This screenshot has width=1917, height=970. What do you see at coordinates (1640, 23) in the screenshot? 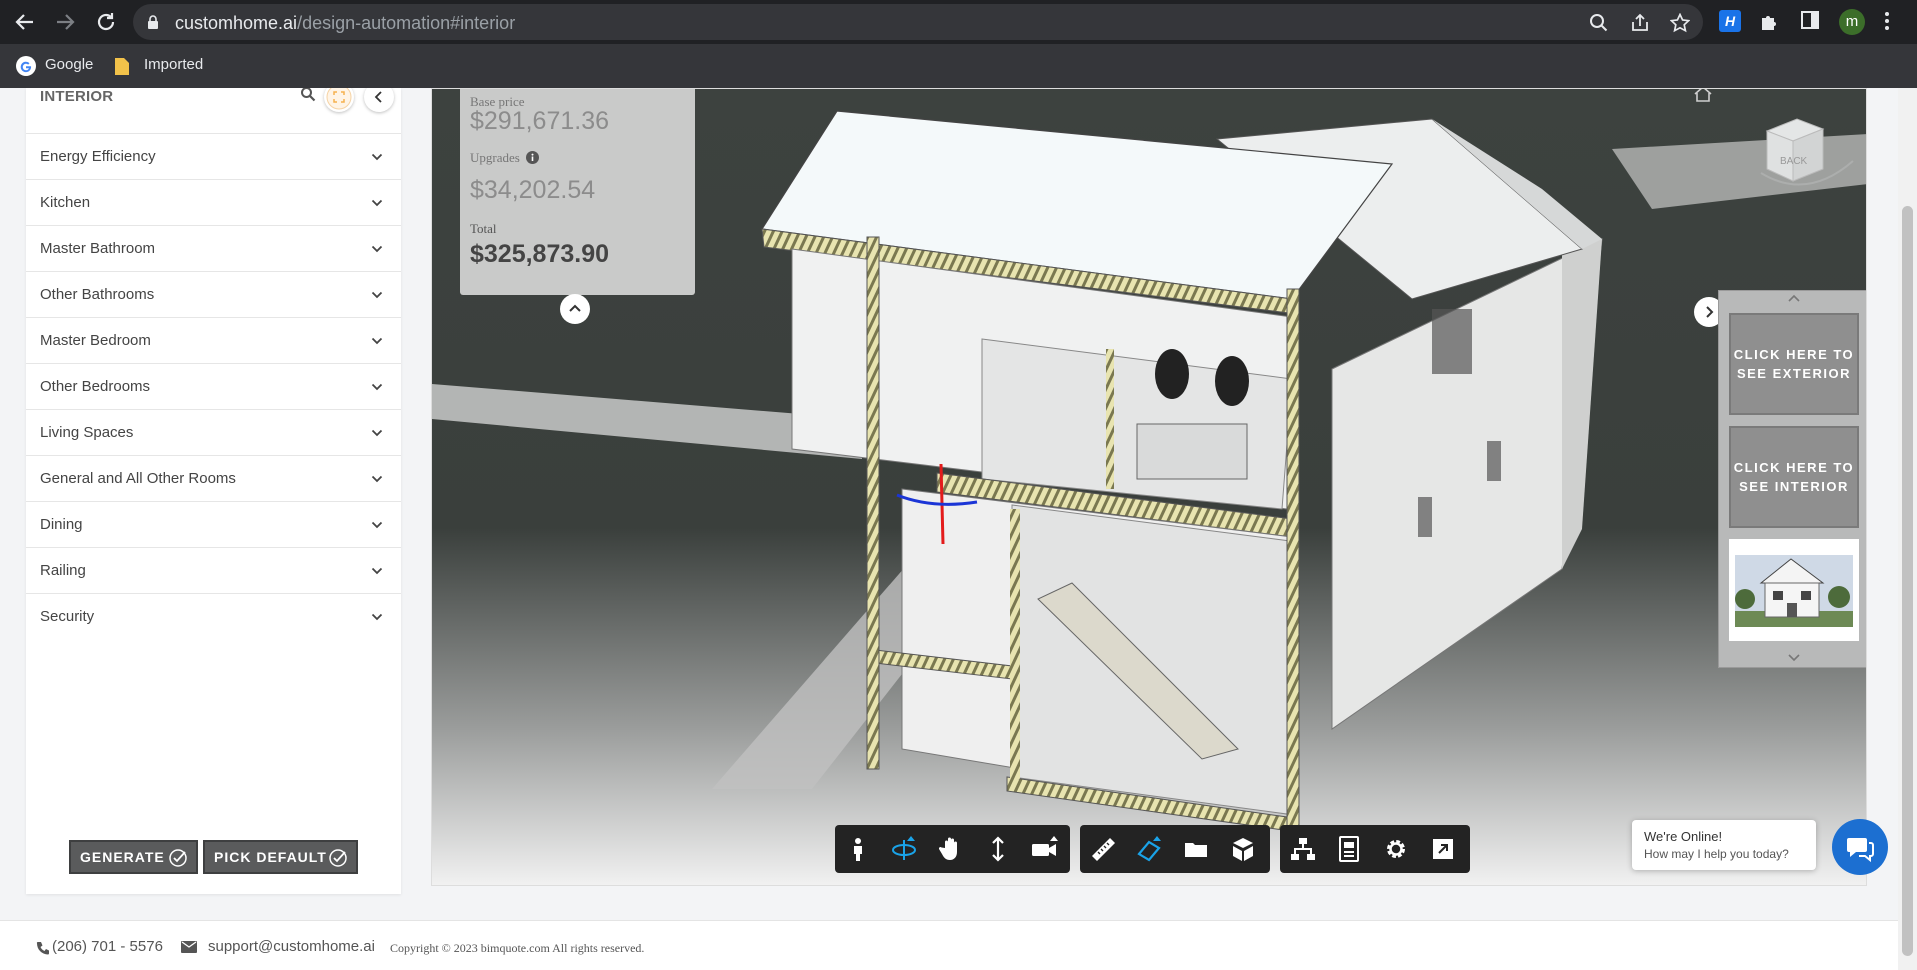
I see `share-icon` at bounding box center [1640, 23].